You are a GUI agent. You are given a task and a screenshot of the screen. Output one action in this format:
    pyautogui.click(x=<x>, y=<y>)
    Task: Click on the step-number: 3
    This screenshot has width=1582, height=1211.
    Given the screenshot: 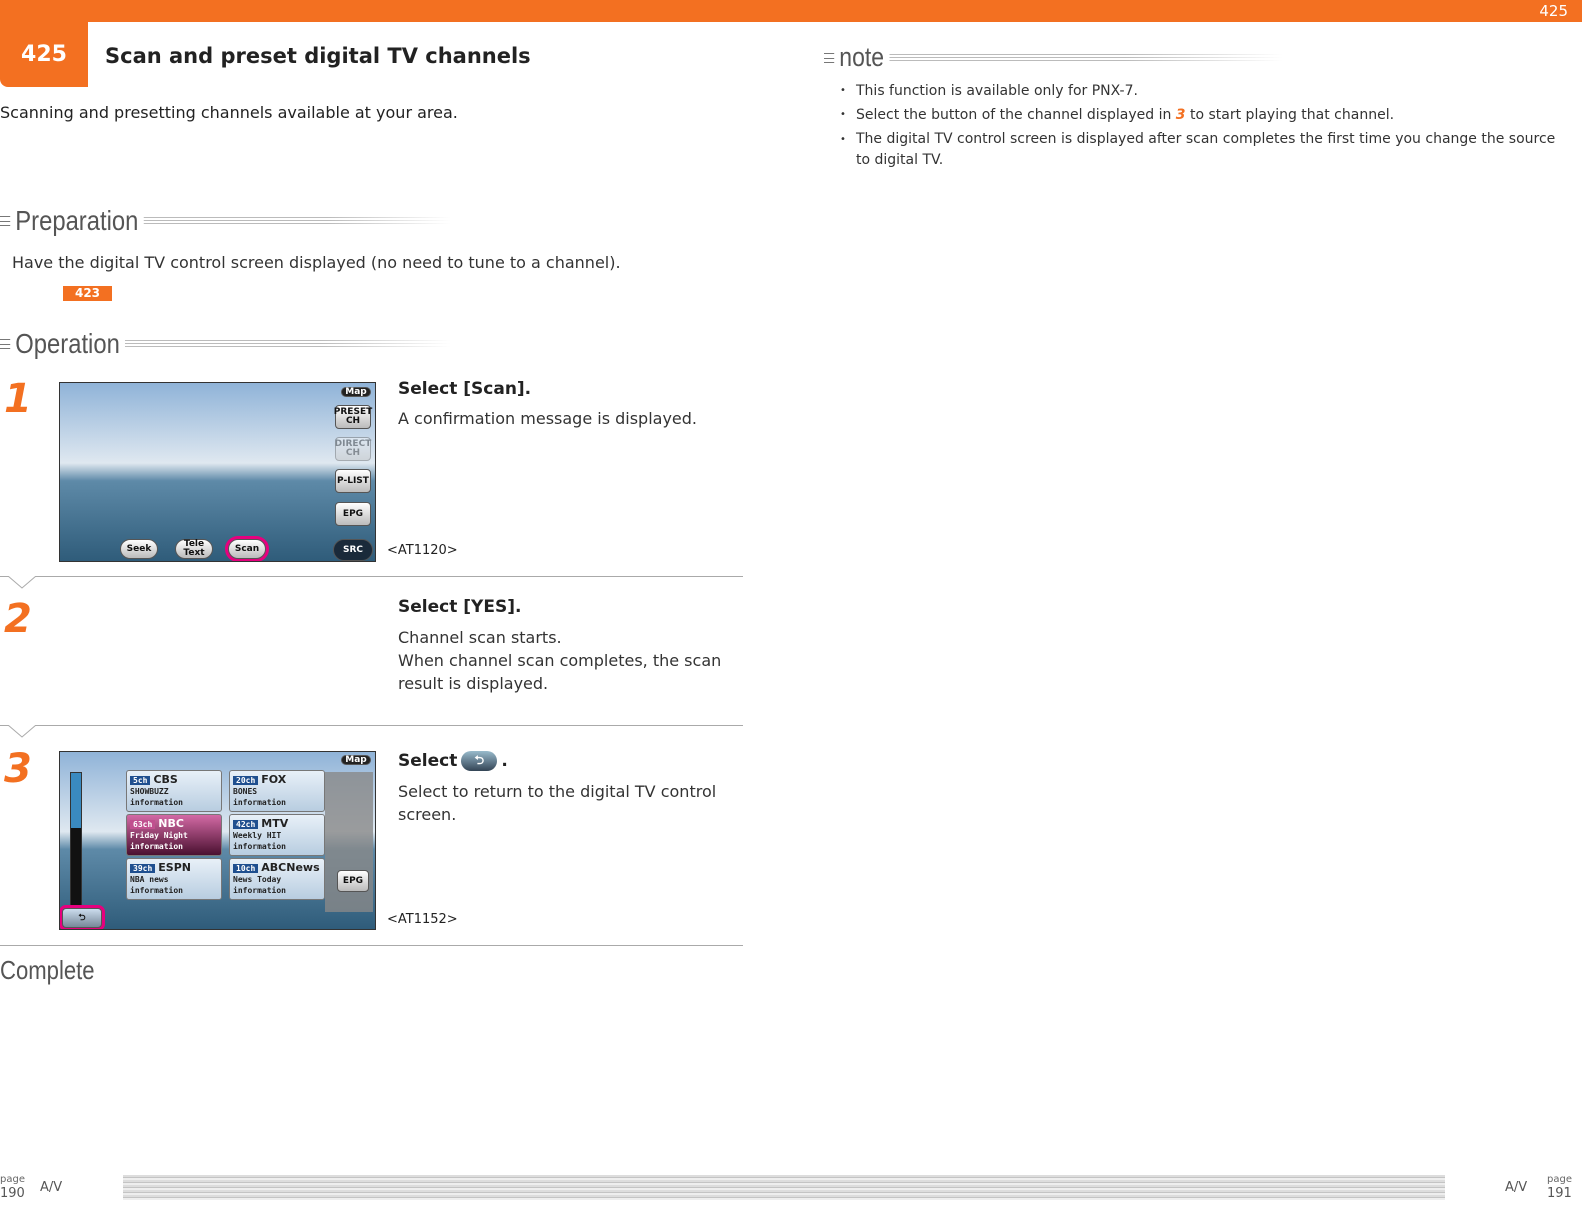 What is the action you would take?
    pyautogui.click(x=18, y=769)
    